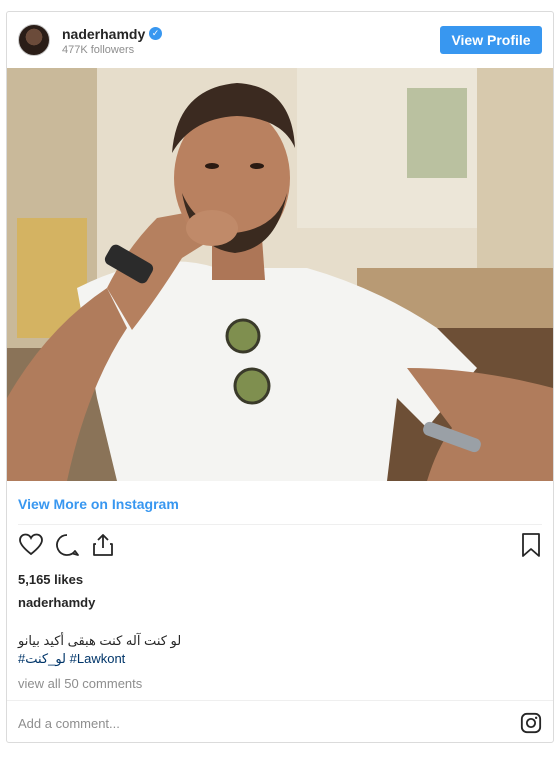  I want to click on post-caption: لو كنت آله كنت هبقى أكيد بيانو, so click(100, 640).